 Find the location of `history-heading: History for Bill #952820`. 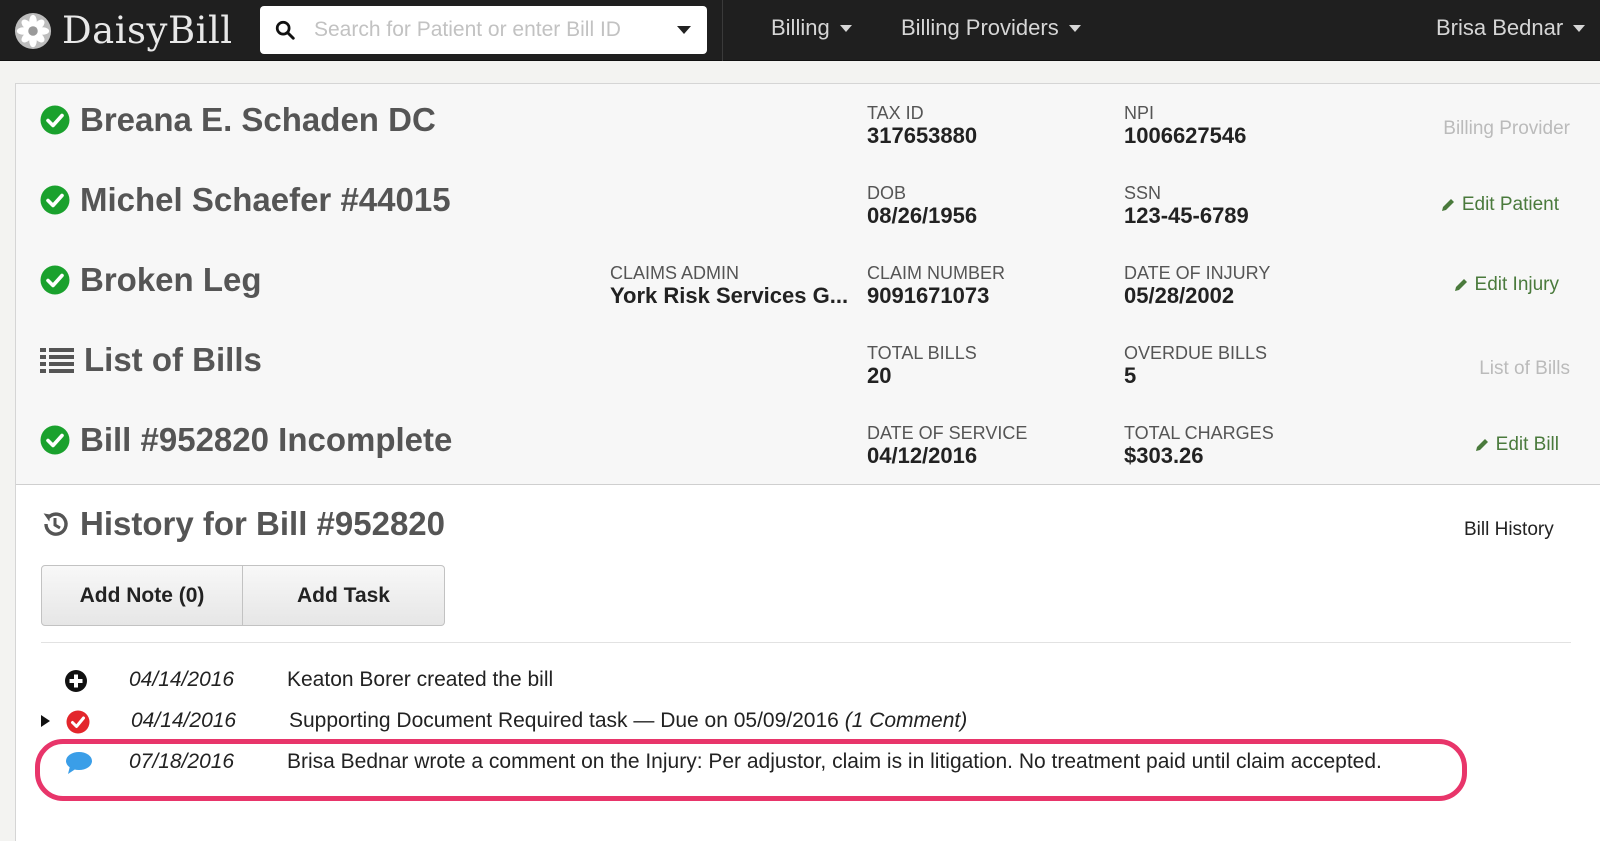

history-heading: History for Bill #952820 is located at coordinates (262, 523).